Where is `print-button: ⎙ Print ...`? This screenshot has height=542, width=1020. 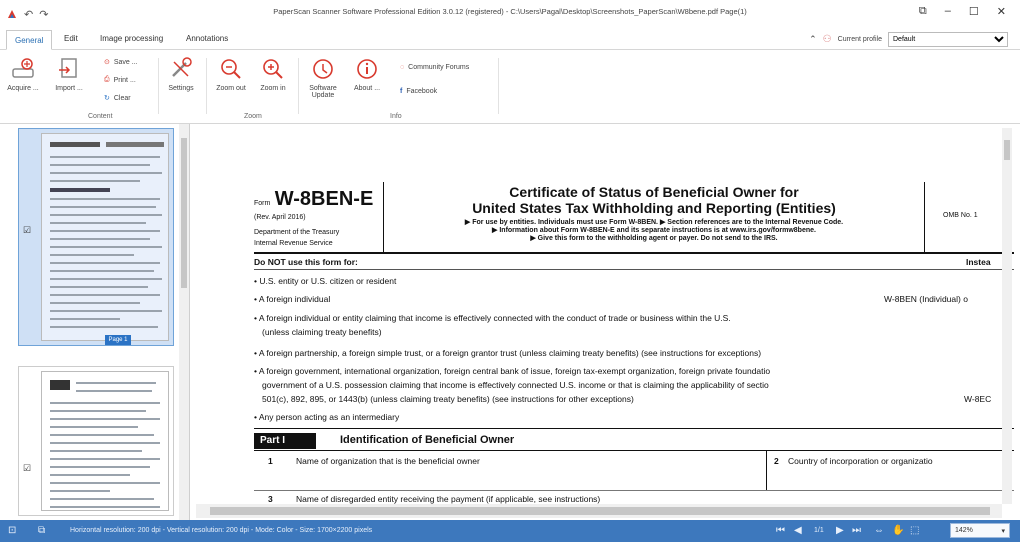
print-button: ⎙ Print ... is located at coordinates (120, 80).